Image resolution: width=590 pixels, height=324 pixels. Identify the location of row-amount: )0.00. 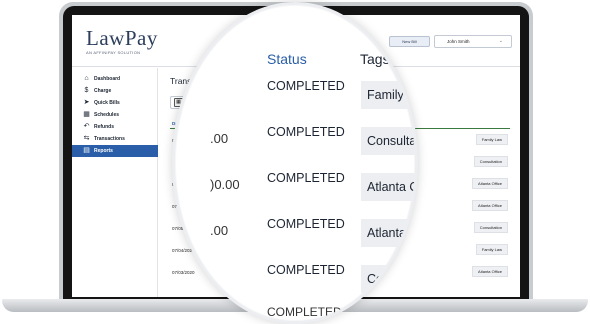
(225, 184).